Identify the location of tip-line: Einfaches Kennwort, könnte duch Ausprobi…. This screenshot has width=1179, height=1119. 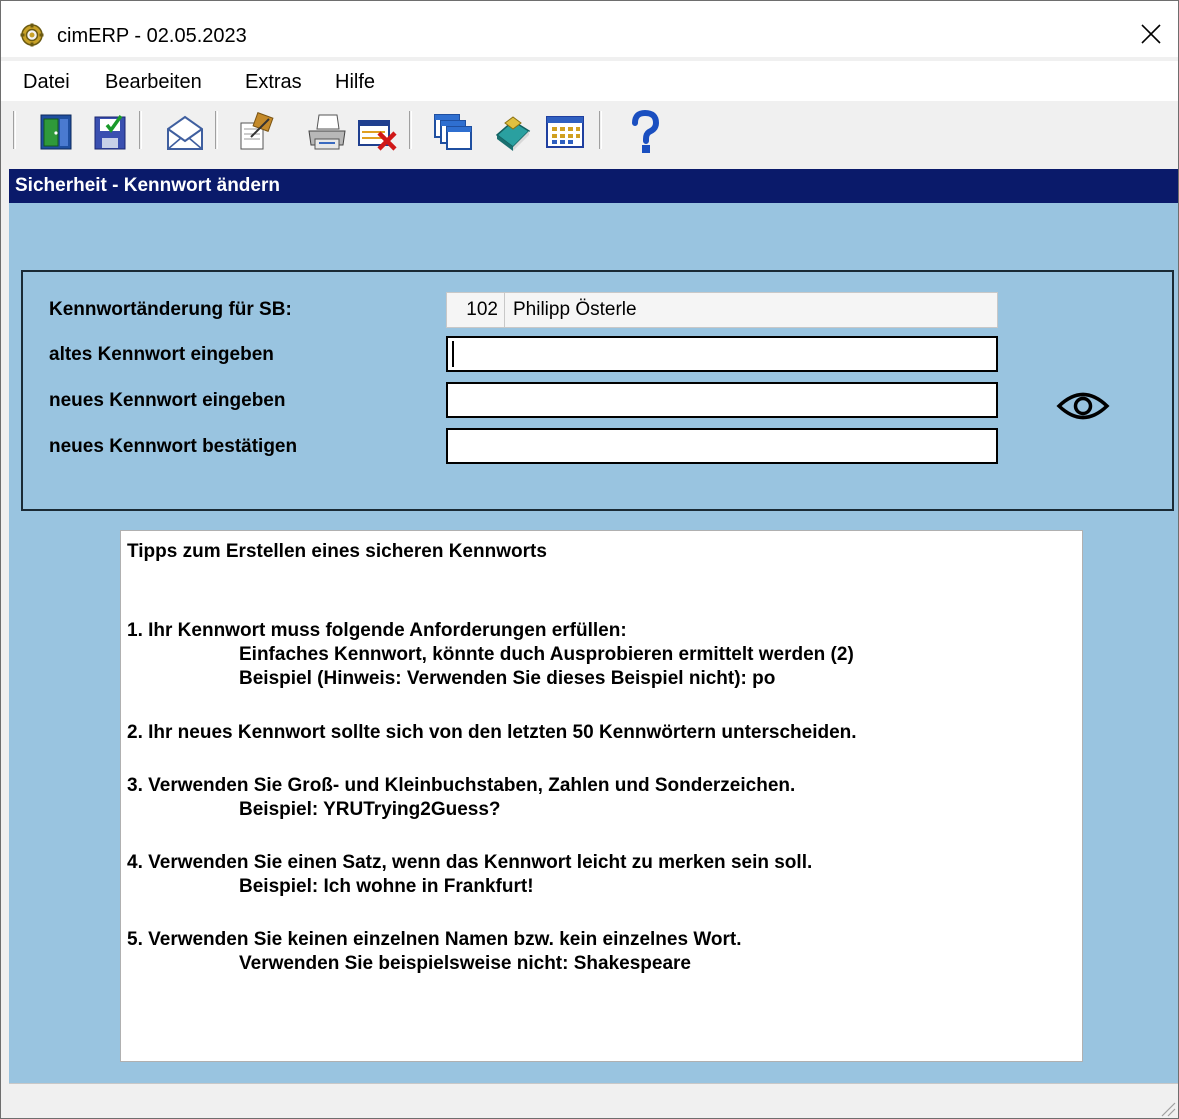
(546, 654).